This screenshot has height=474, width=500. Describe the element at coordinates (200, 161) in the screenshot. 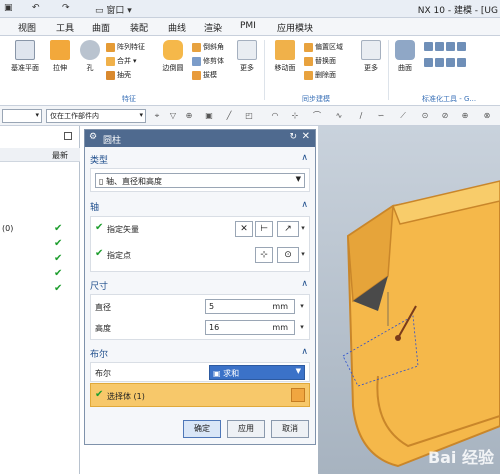

I see `section-type: 类型 ∧` at that location.